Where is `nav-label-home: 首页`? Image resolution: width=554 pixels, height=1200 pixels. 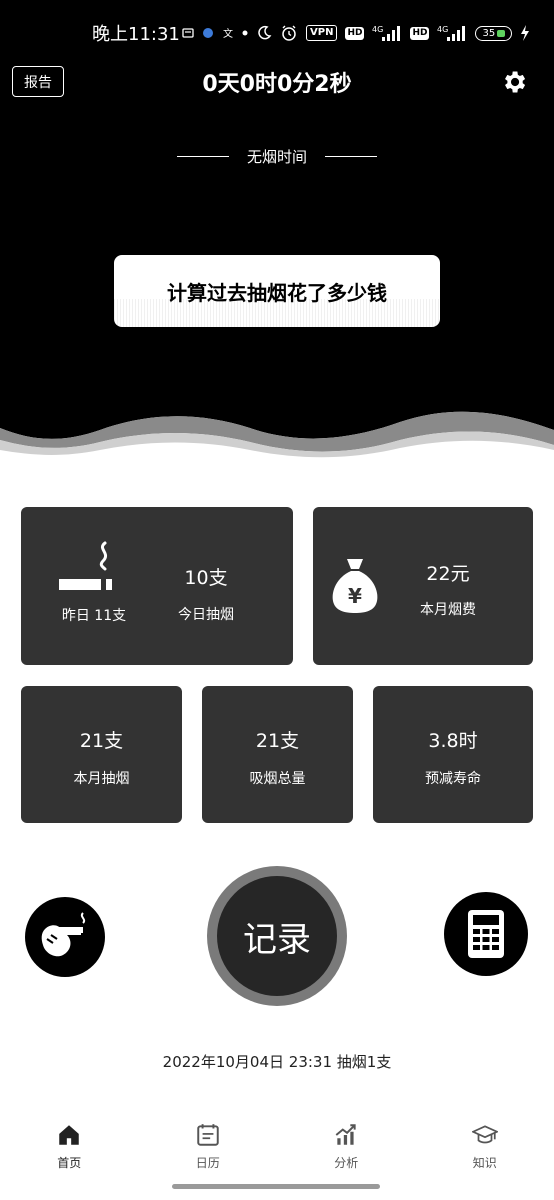 nav-label-home: 首页 is located at coordinates (69, 1163).